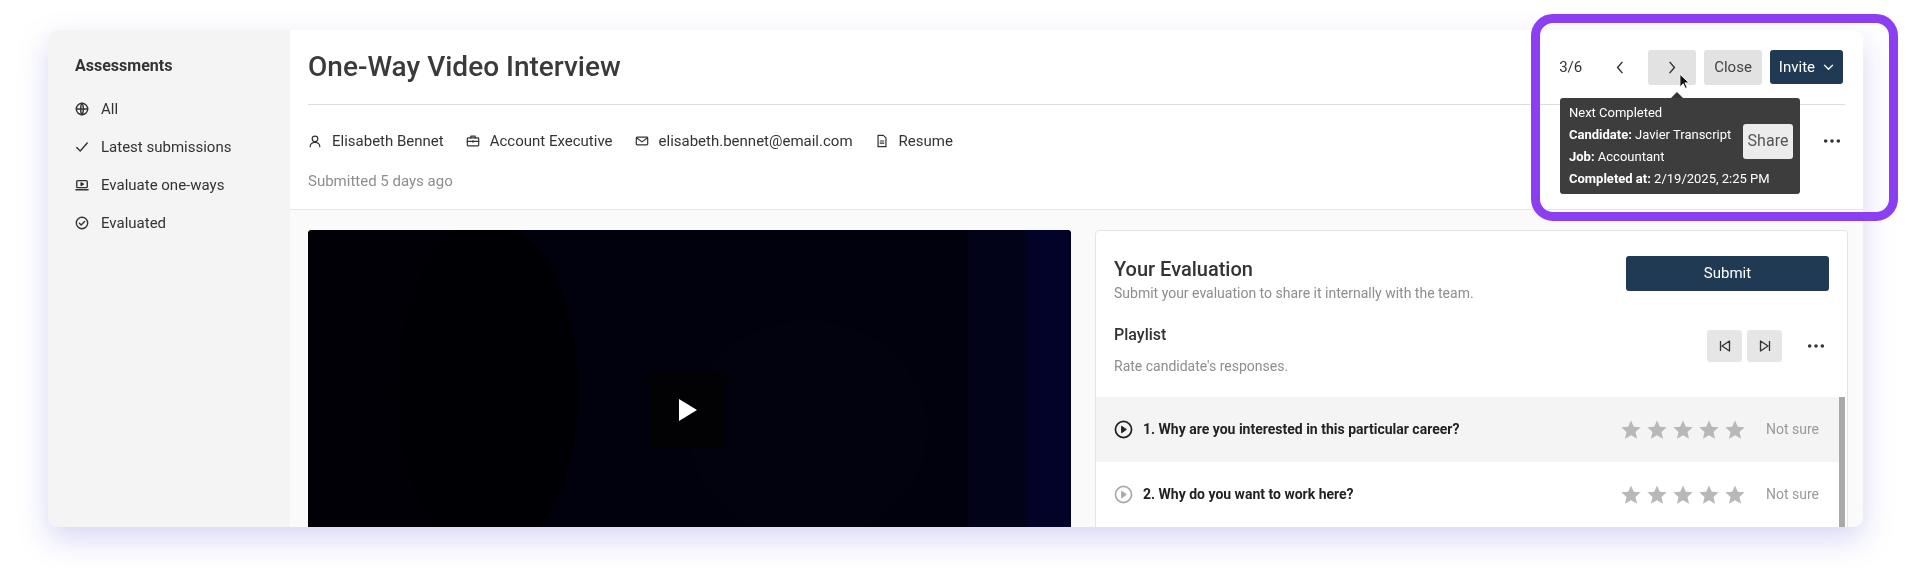 Image resolution: width=1911 pixels, height=580 pixels. I want to click on candidate-detail: elisabeth.bennet@email.com, so click(755, 141).